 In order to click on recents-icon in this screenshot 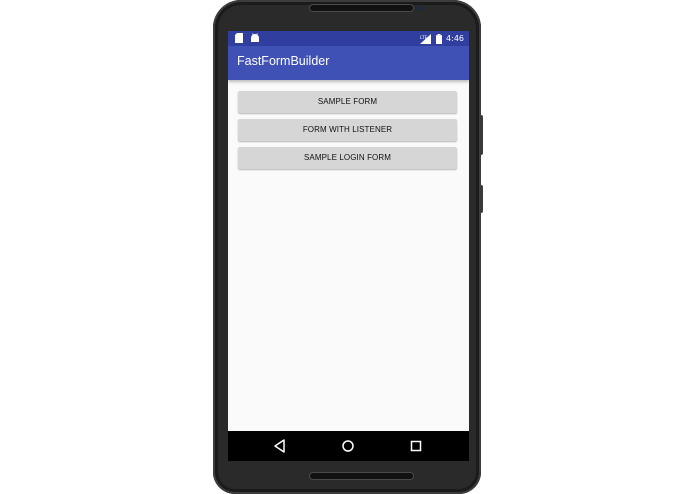, I will do `click(416, 446)`.